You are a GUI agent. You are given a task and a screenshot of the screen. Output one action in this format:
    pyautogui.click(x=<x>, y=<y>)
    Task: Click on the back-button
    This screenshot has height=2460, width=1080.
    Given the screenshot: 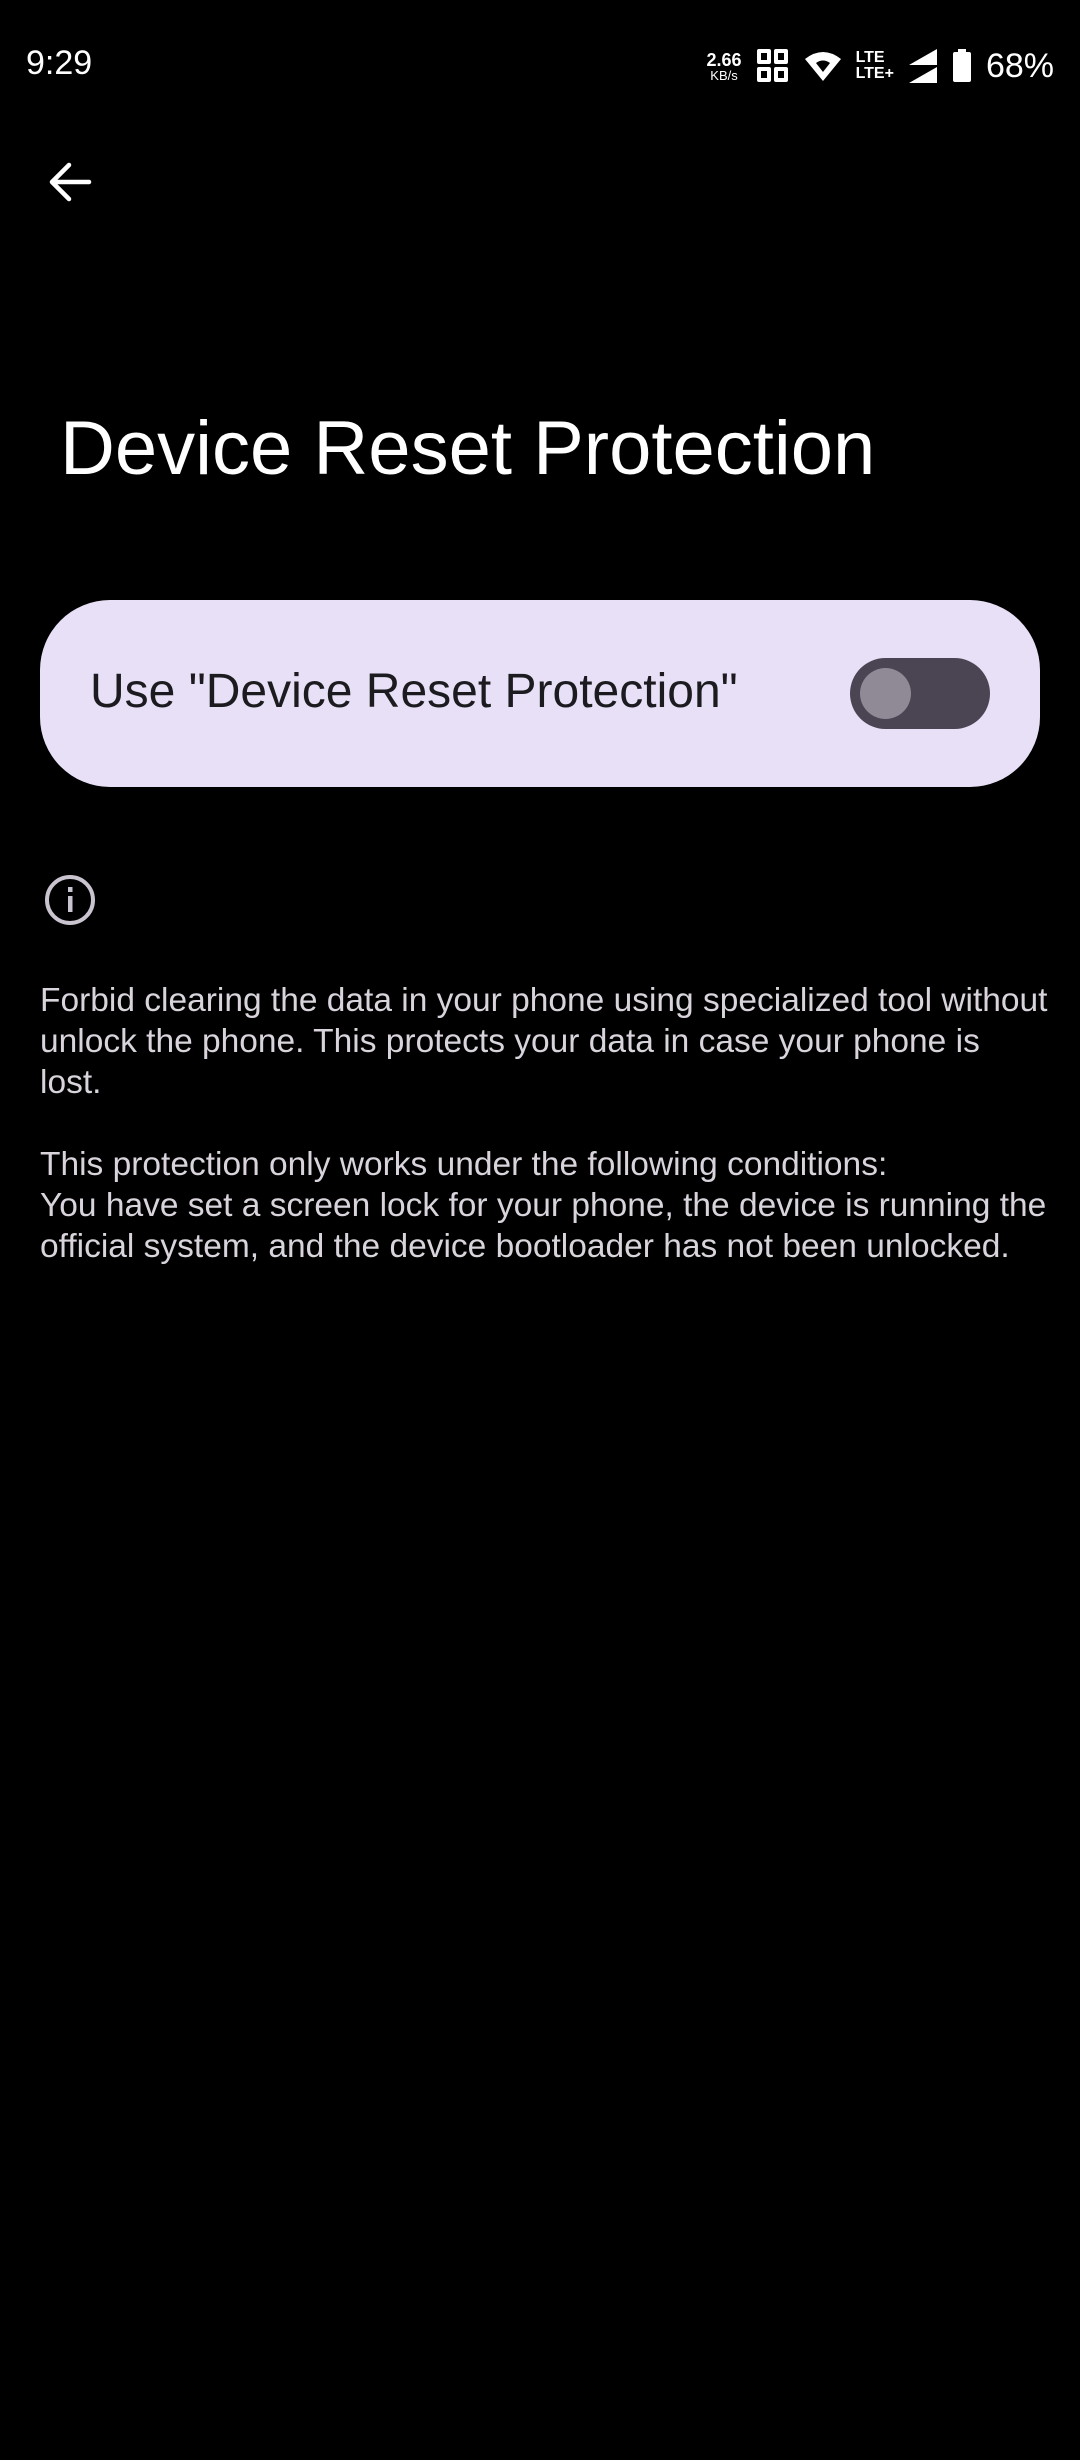 What is the action you would take?
    pyautogui.click(x=70, y=182)
    